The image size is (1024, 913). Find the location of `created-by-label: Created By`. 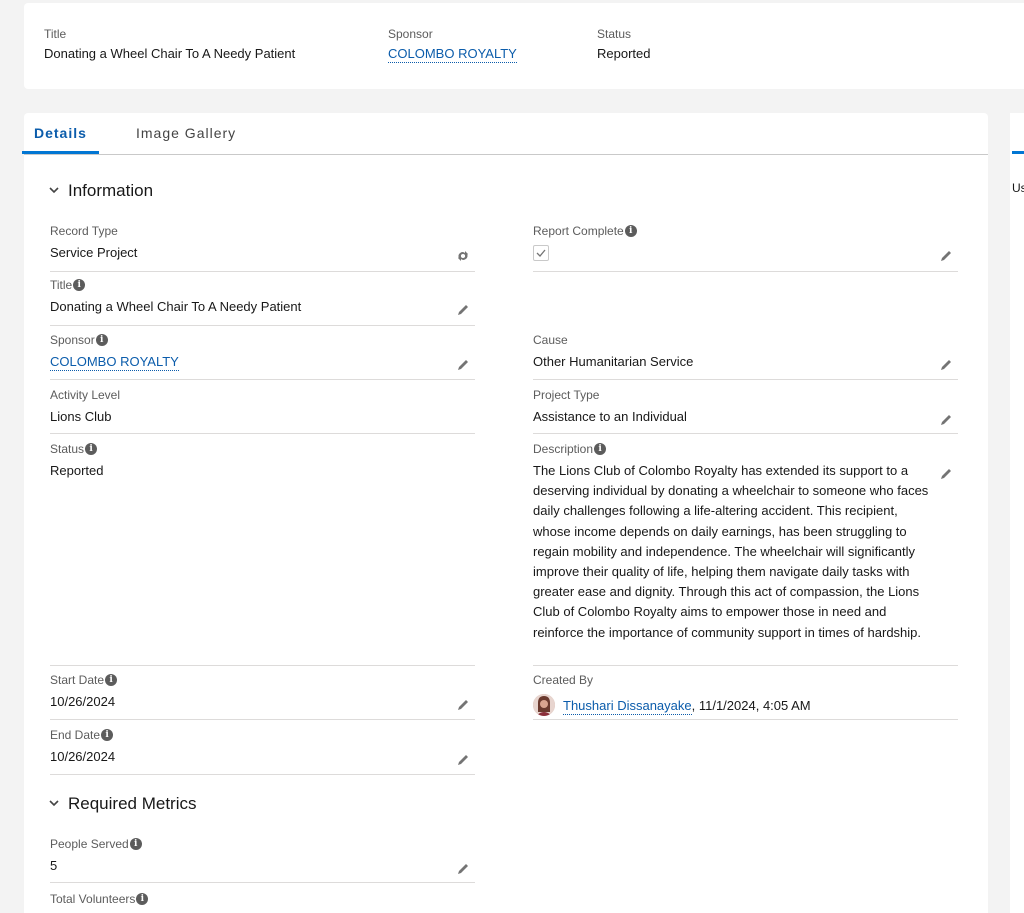

created-by-label: Created By is located at coordinates (563, 680).